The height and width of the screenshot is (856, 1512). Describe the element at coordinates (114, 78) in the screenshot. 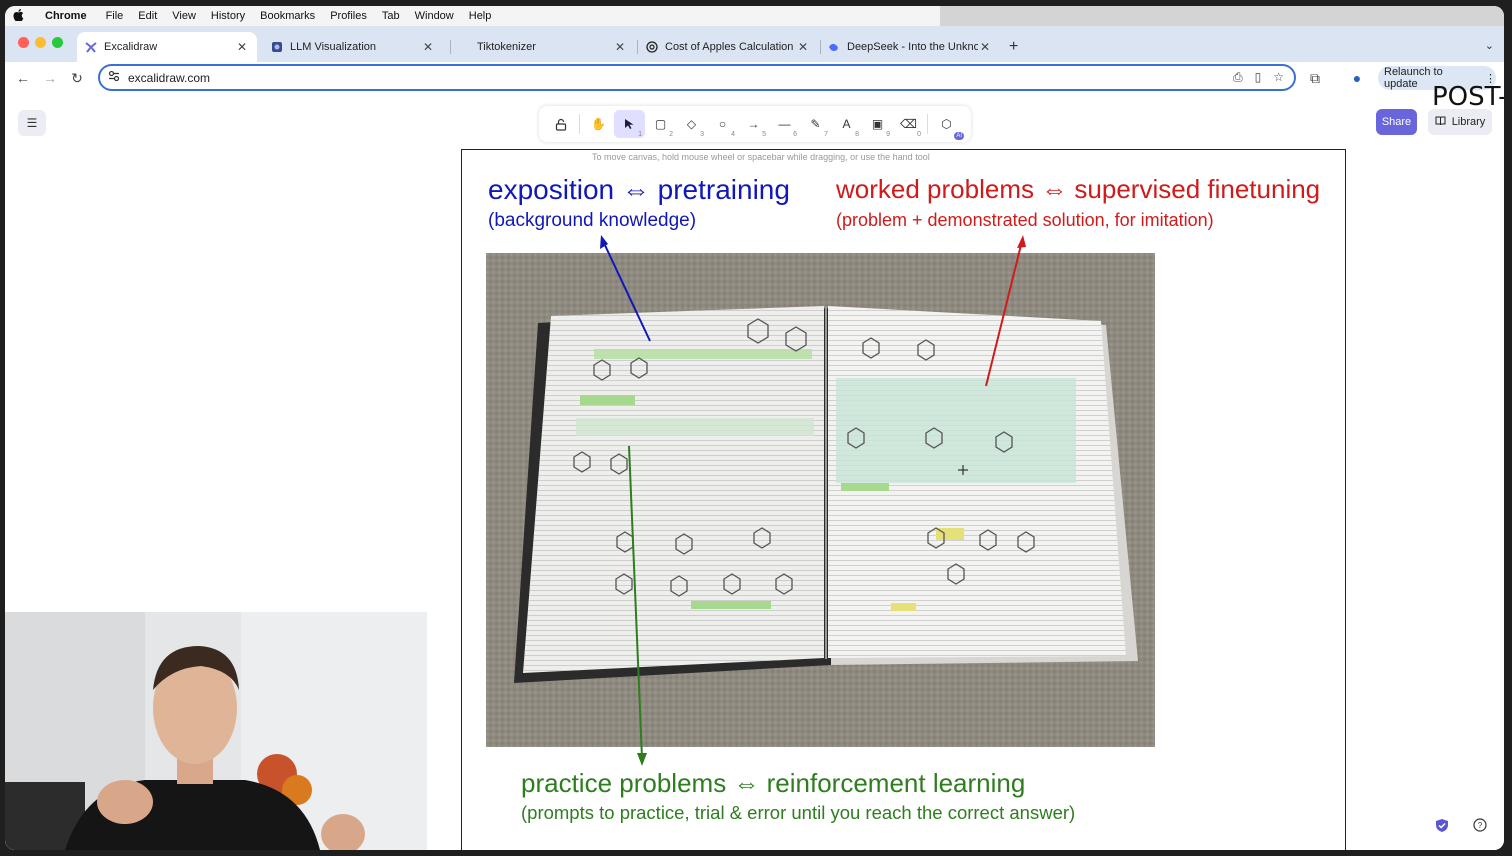

I see `site-settings-icon` at that location.